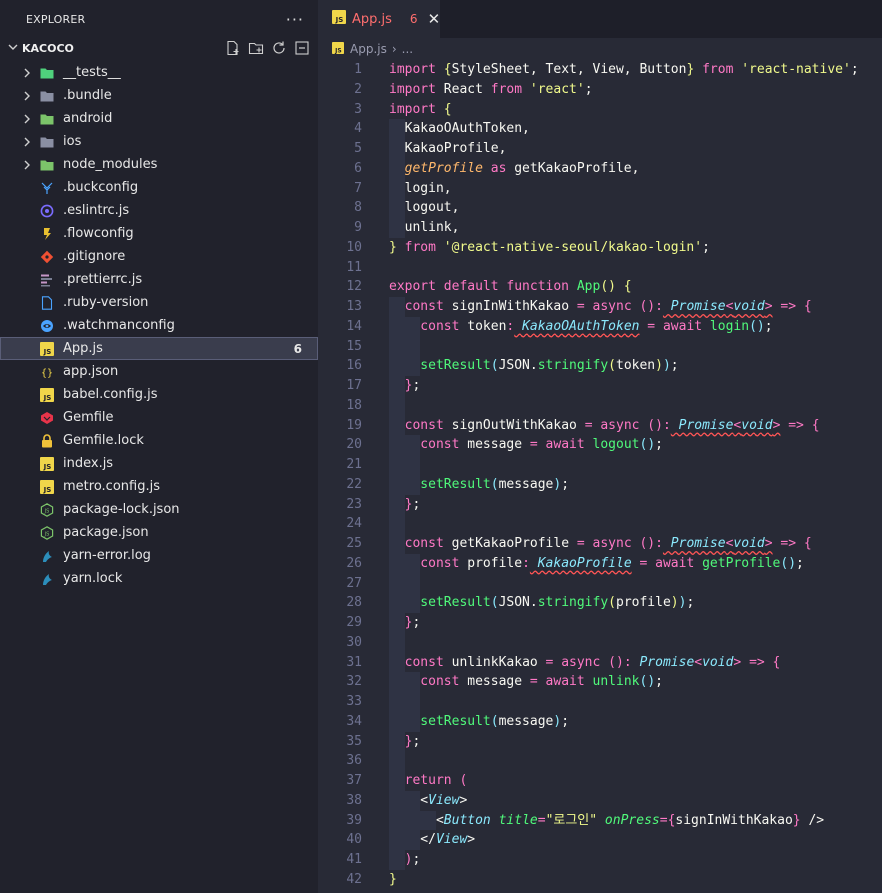 The image size is (882, 893). I want to click on breadcrumb-file: App.js, so click(368, 49).